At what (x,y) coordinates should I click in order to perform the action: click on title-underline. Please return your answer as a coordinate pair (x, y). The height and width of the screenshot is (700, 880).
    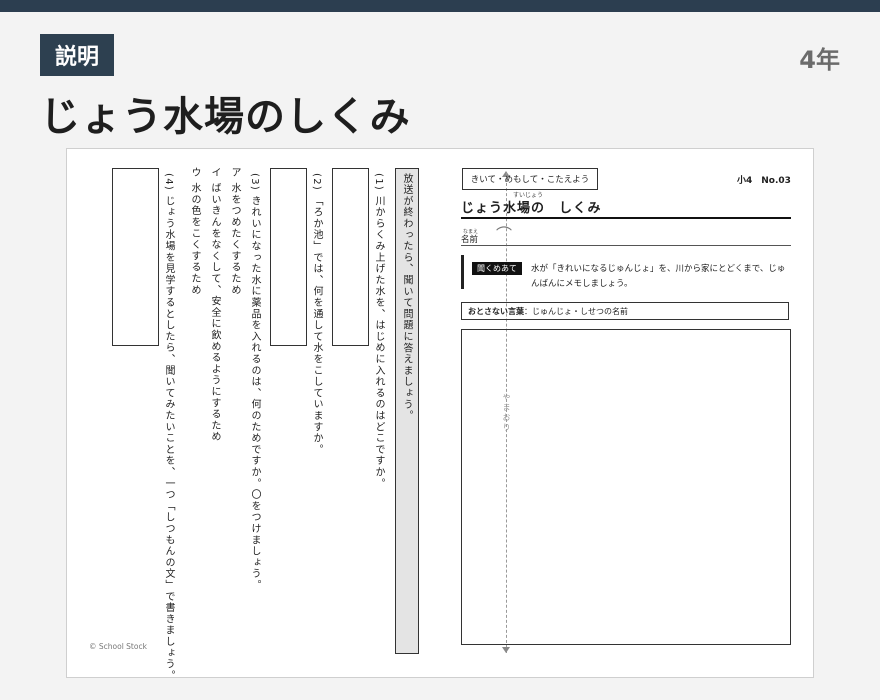
    Looking at the image, I should click on (626, 218).